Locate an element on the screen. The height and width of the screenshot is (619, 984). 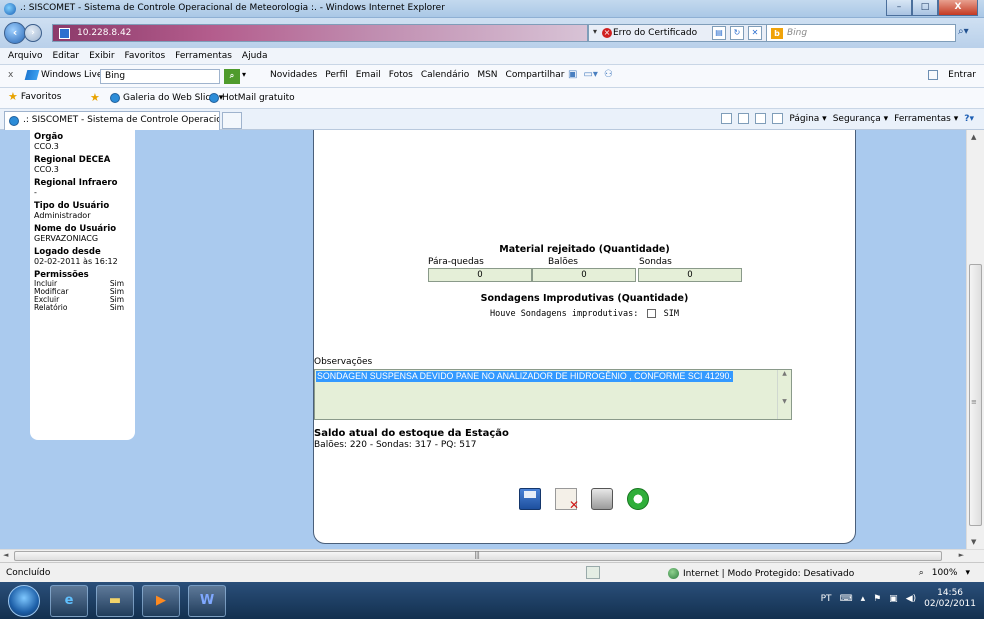
menu-exibir: Exibir is located at coordinates (101, 57).